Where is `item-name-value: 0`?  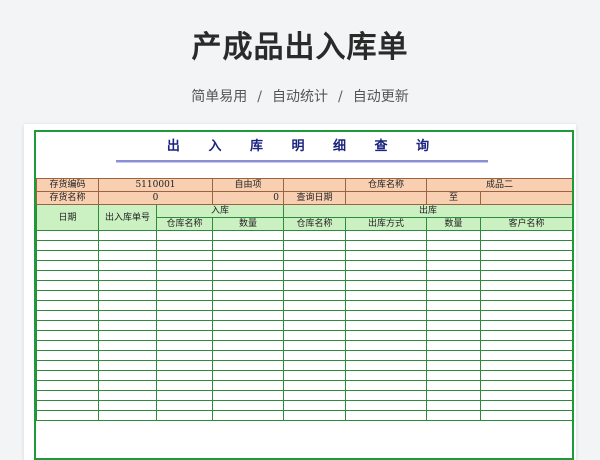 item-name-value: 0 is located at coordinates (155, 198).